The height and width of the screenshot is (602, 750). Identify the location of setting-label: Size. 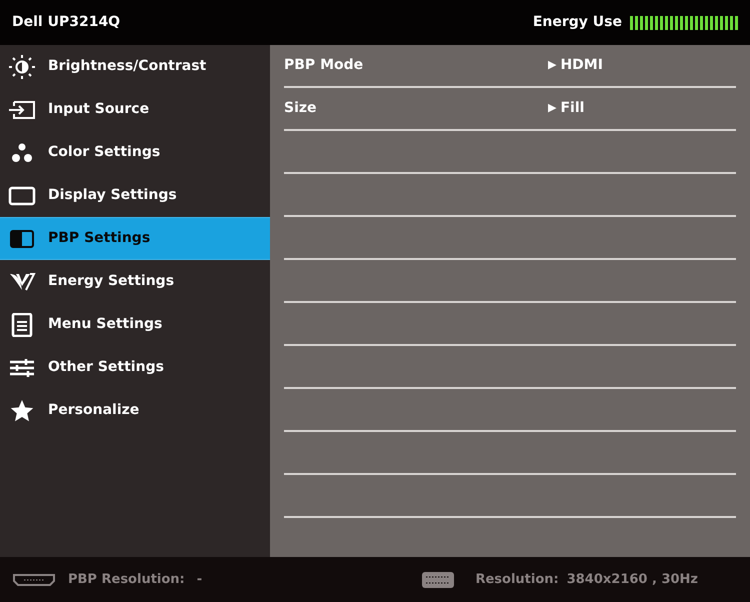
(301, 108).